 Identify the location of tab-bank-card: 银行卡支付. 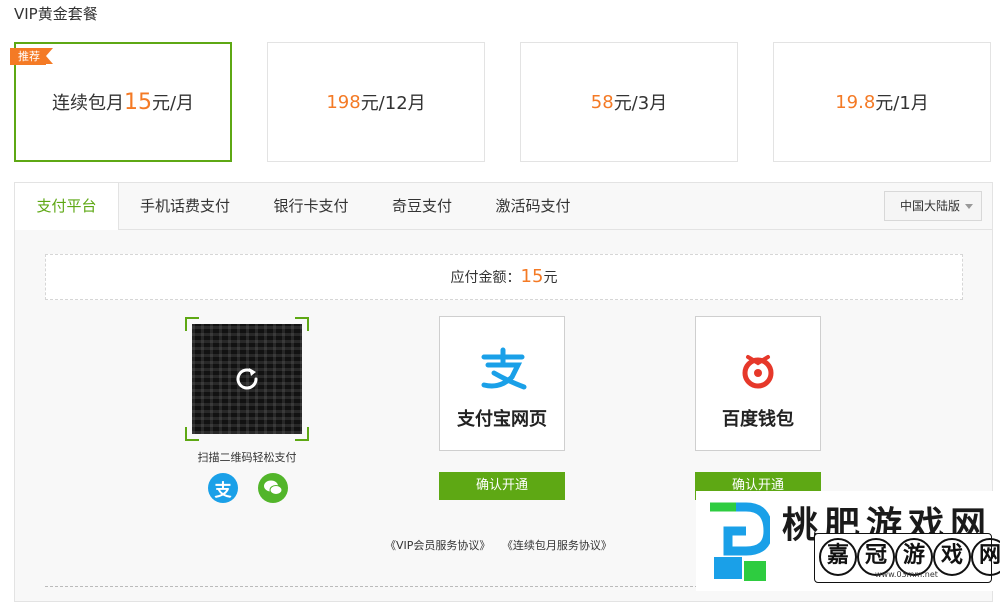
(311, 206).